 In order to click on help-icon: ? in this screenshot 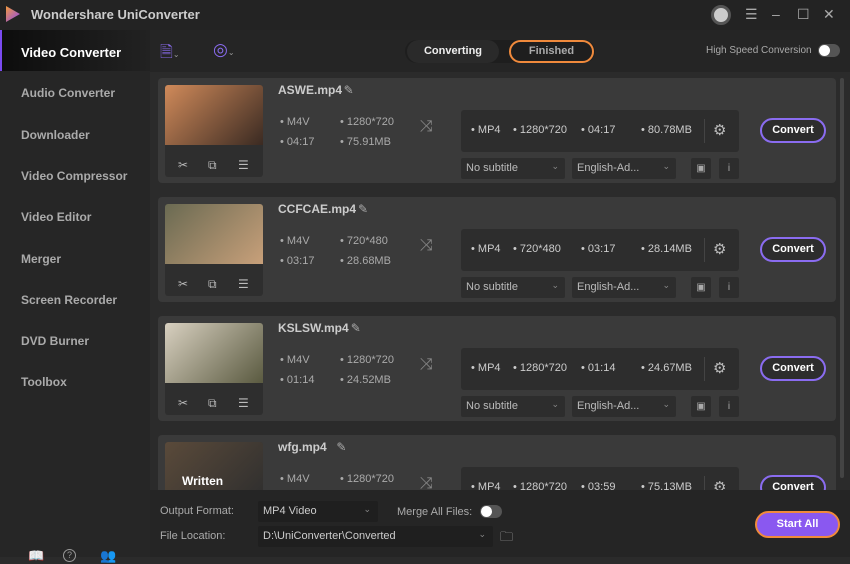, I will do `click(69, 555)`.